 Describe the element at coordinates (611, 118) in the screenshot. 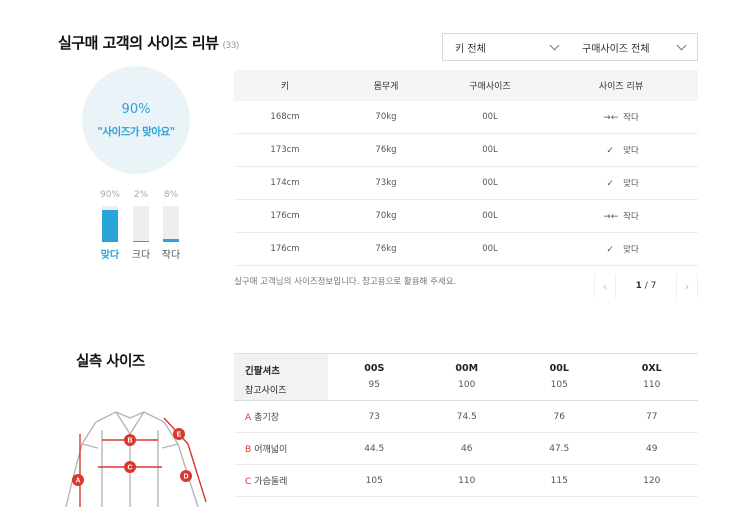

I see `arrows-in-icon: →←` at that location.